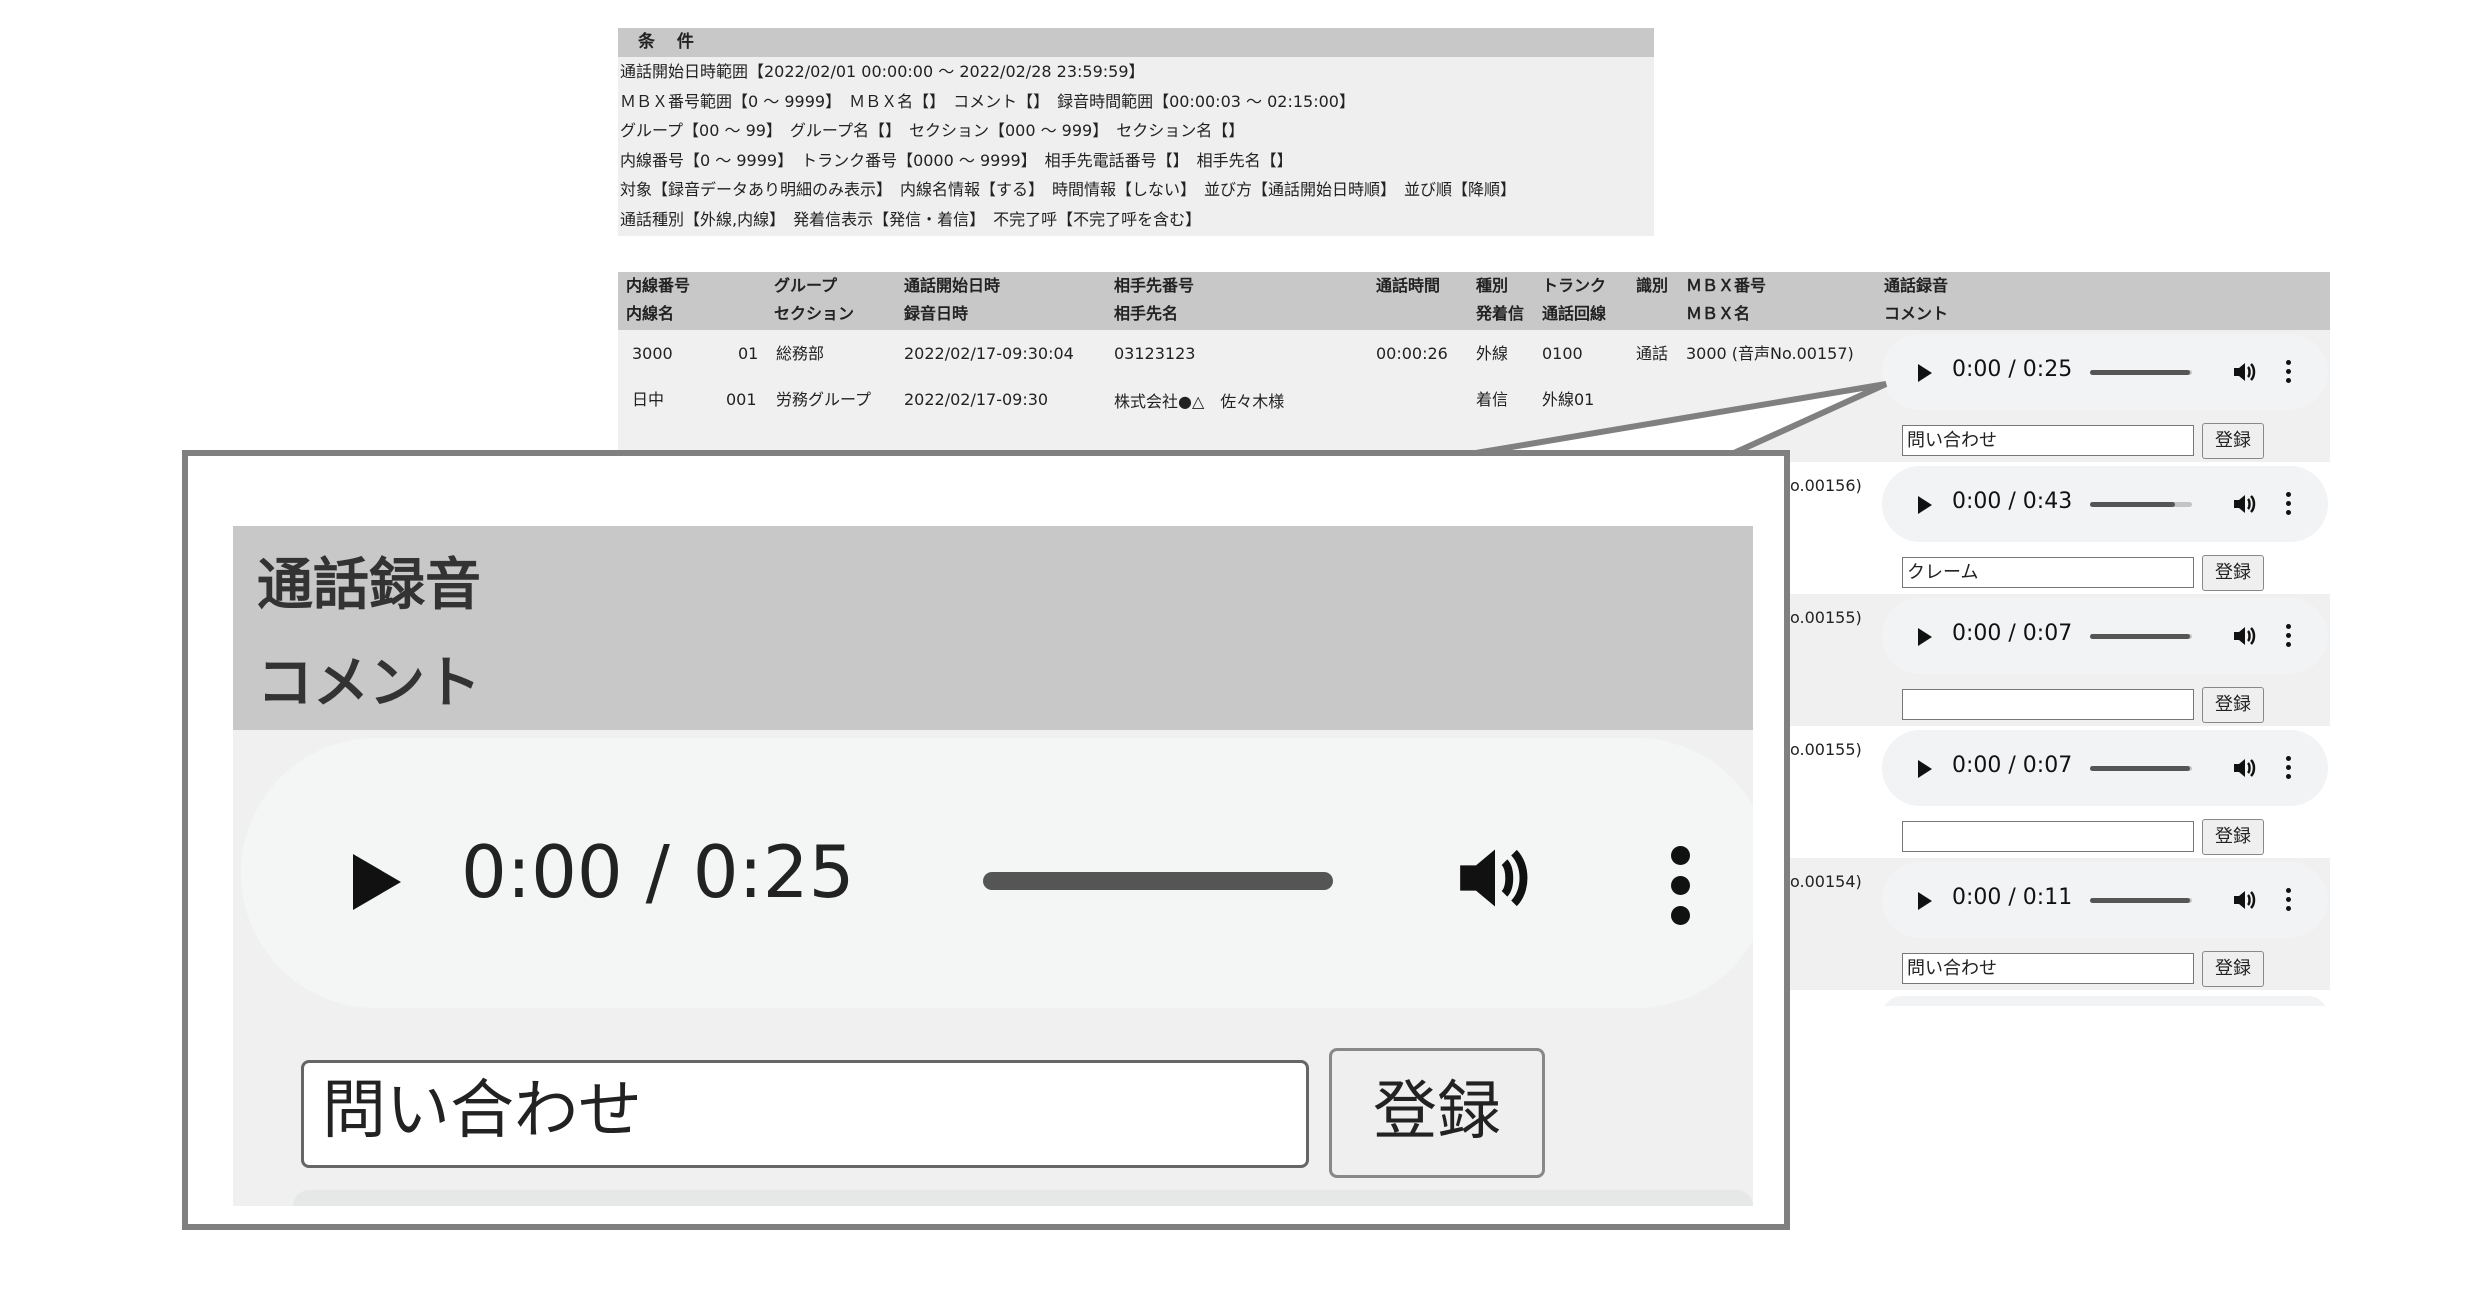 Image resolution: width=2468 pixels, height=1291 pixels. Describe the element at coordinates (1500, 313) in the screenshot. I see `header-direction: 発着信` at that location.